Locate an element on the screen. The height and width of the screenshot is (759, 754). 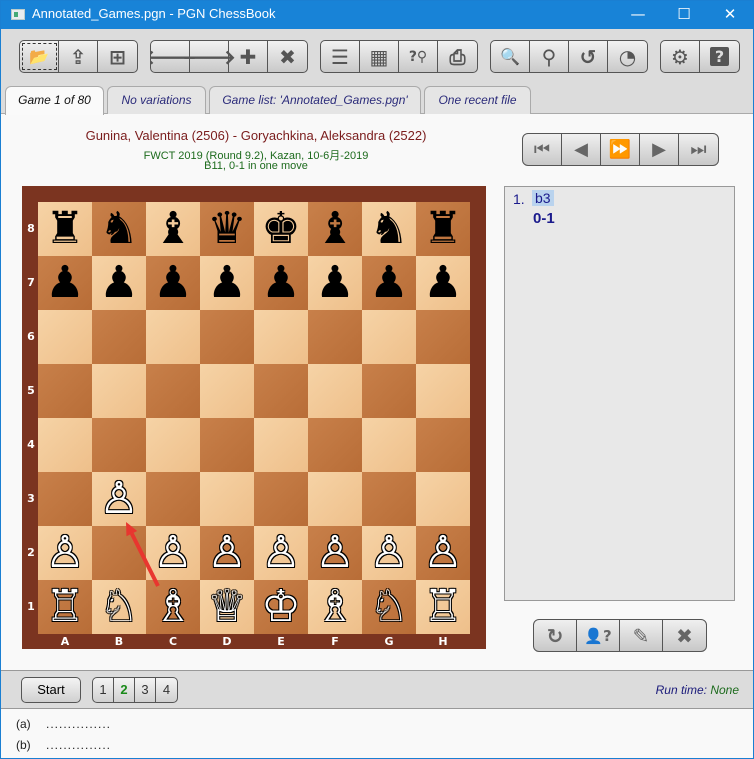
square-e2: ♙ is located at coordinates (281, 553).